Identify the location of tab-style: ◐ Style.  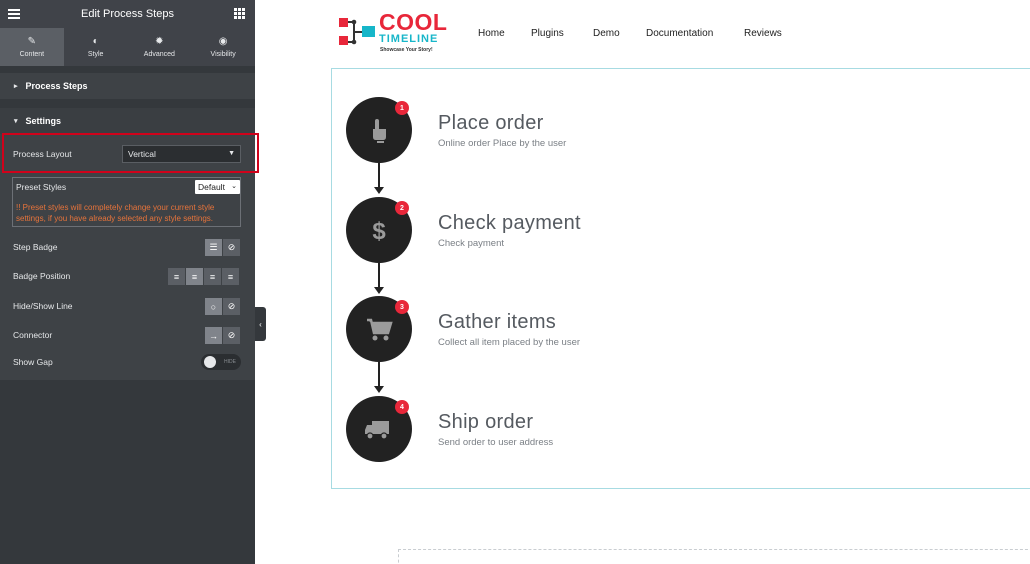
(96, 47).